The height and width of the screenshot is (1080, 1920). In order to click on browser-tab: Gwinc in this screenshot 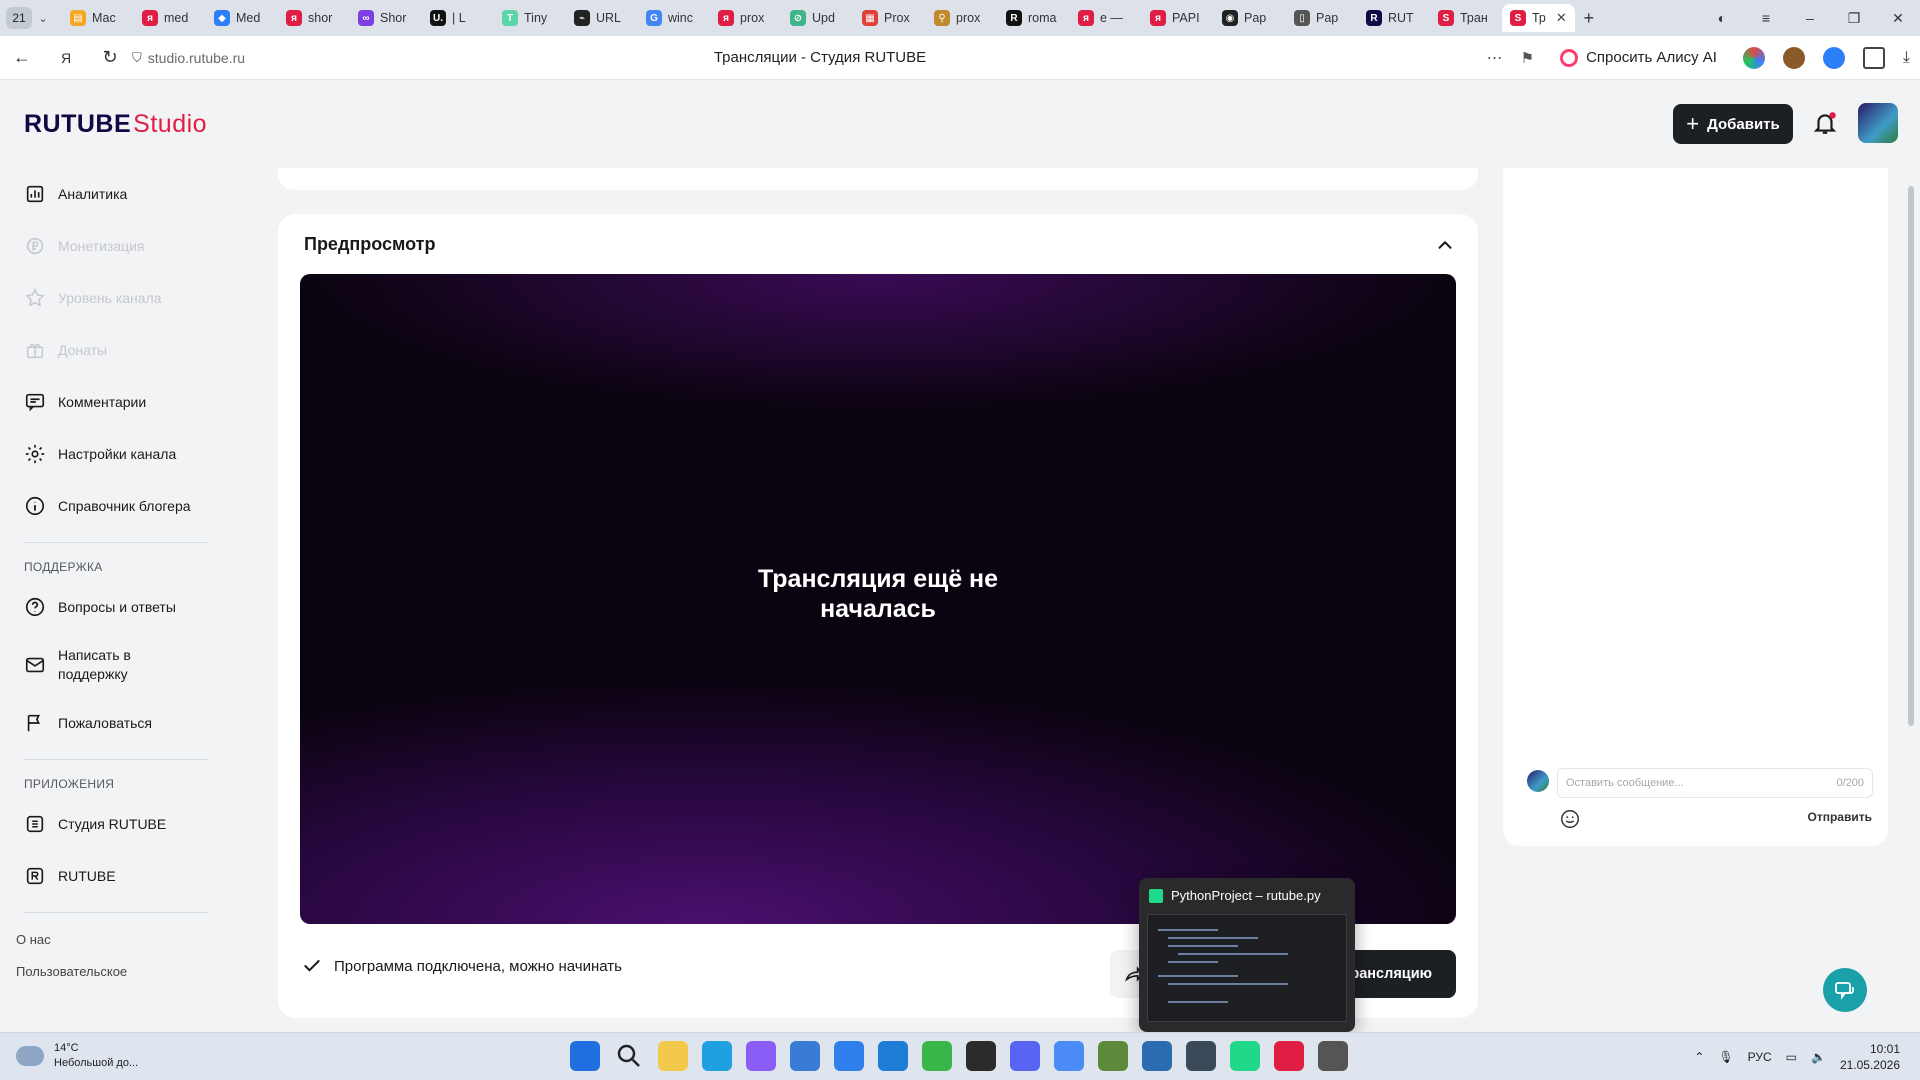, I will do `click(674, 18)`.